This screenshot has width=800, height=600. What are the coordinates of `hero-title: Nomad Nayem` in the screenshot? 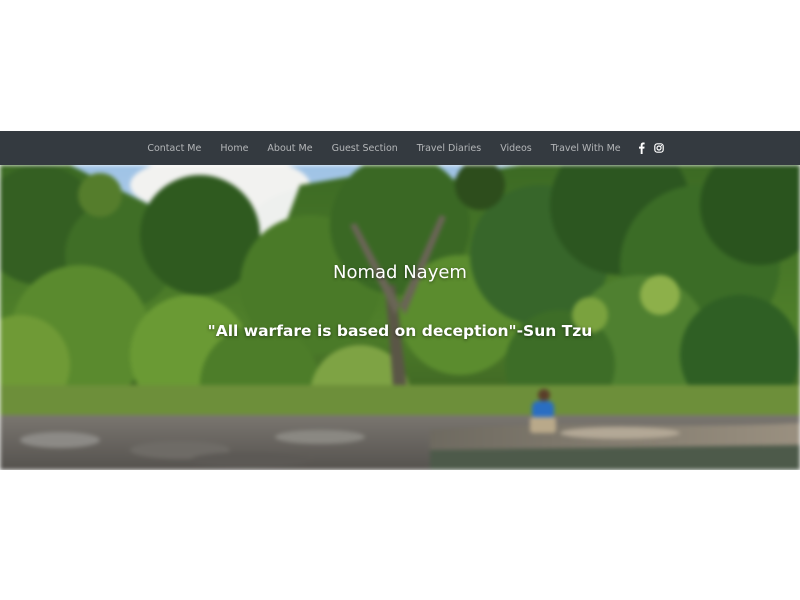 It's located at (400, 272).